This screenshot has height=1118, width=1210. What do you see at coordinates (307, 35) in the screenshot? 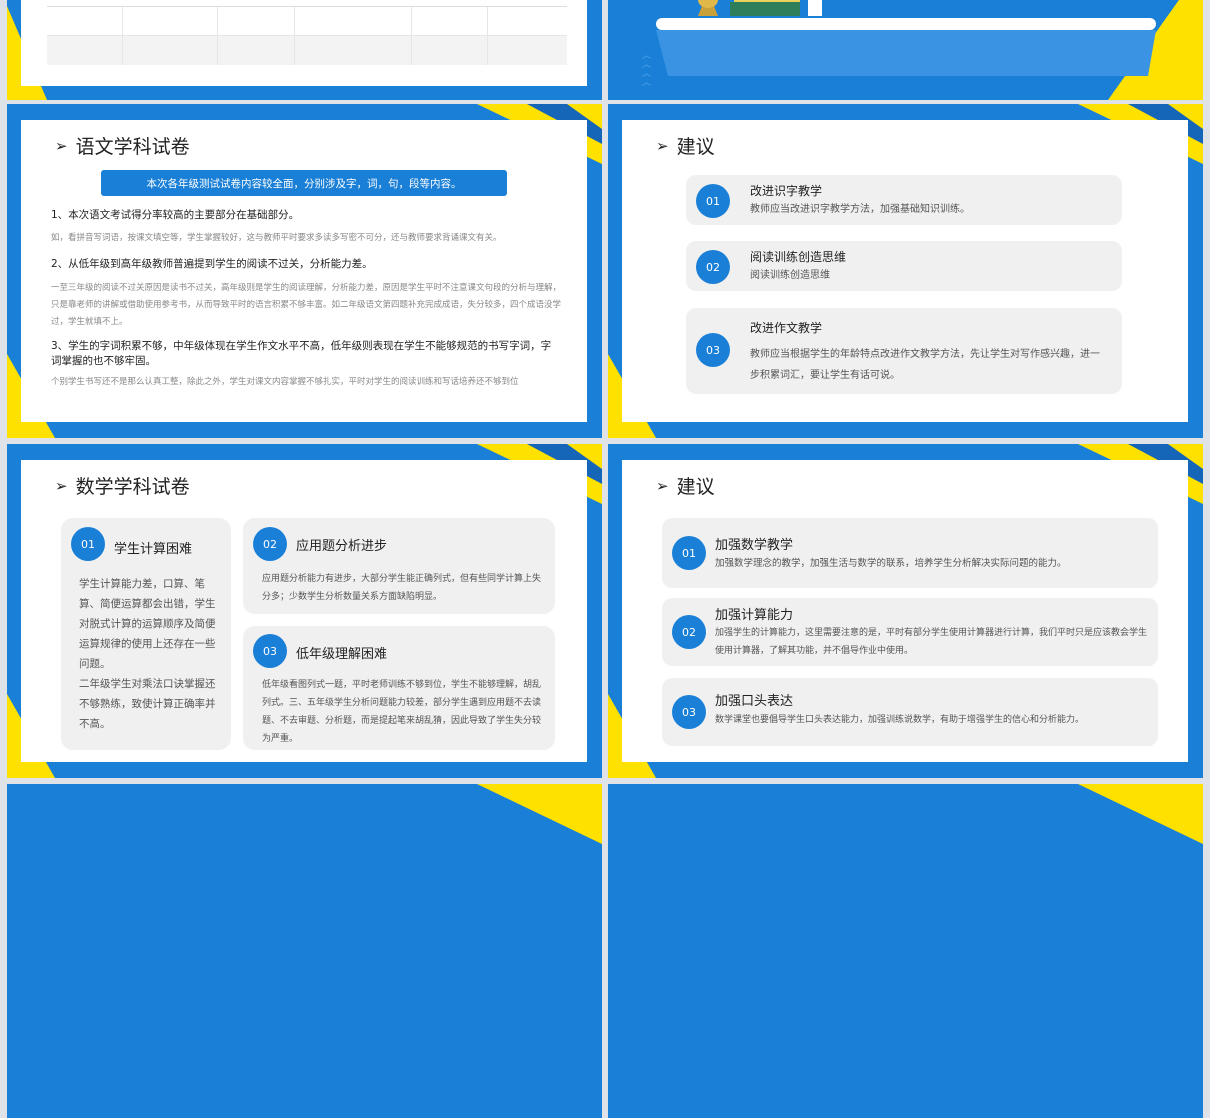
I see `table-remnant` at bounding box center [307, 35].